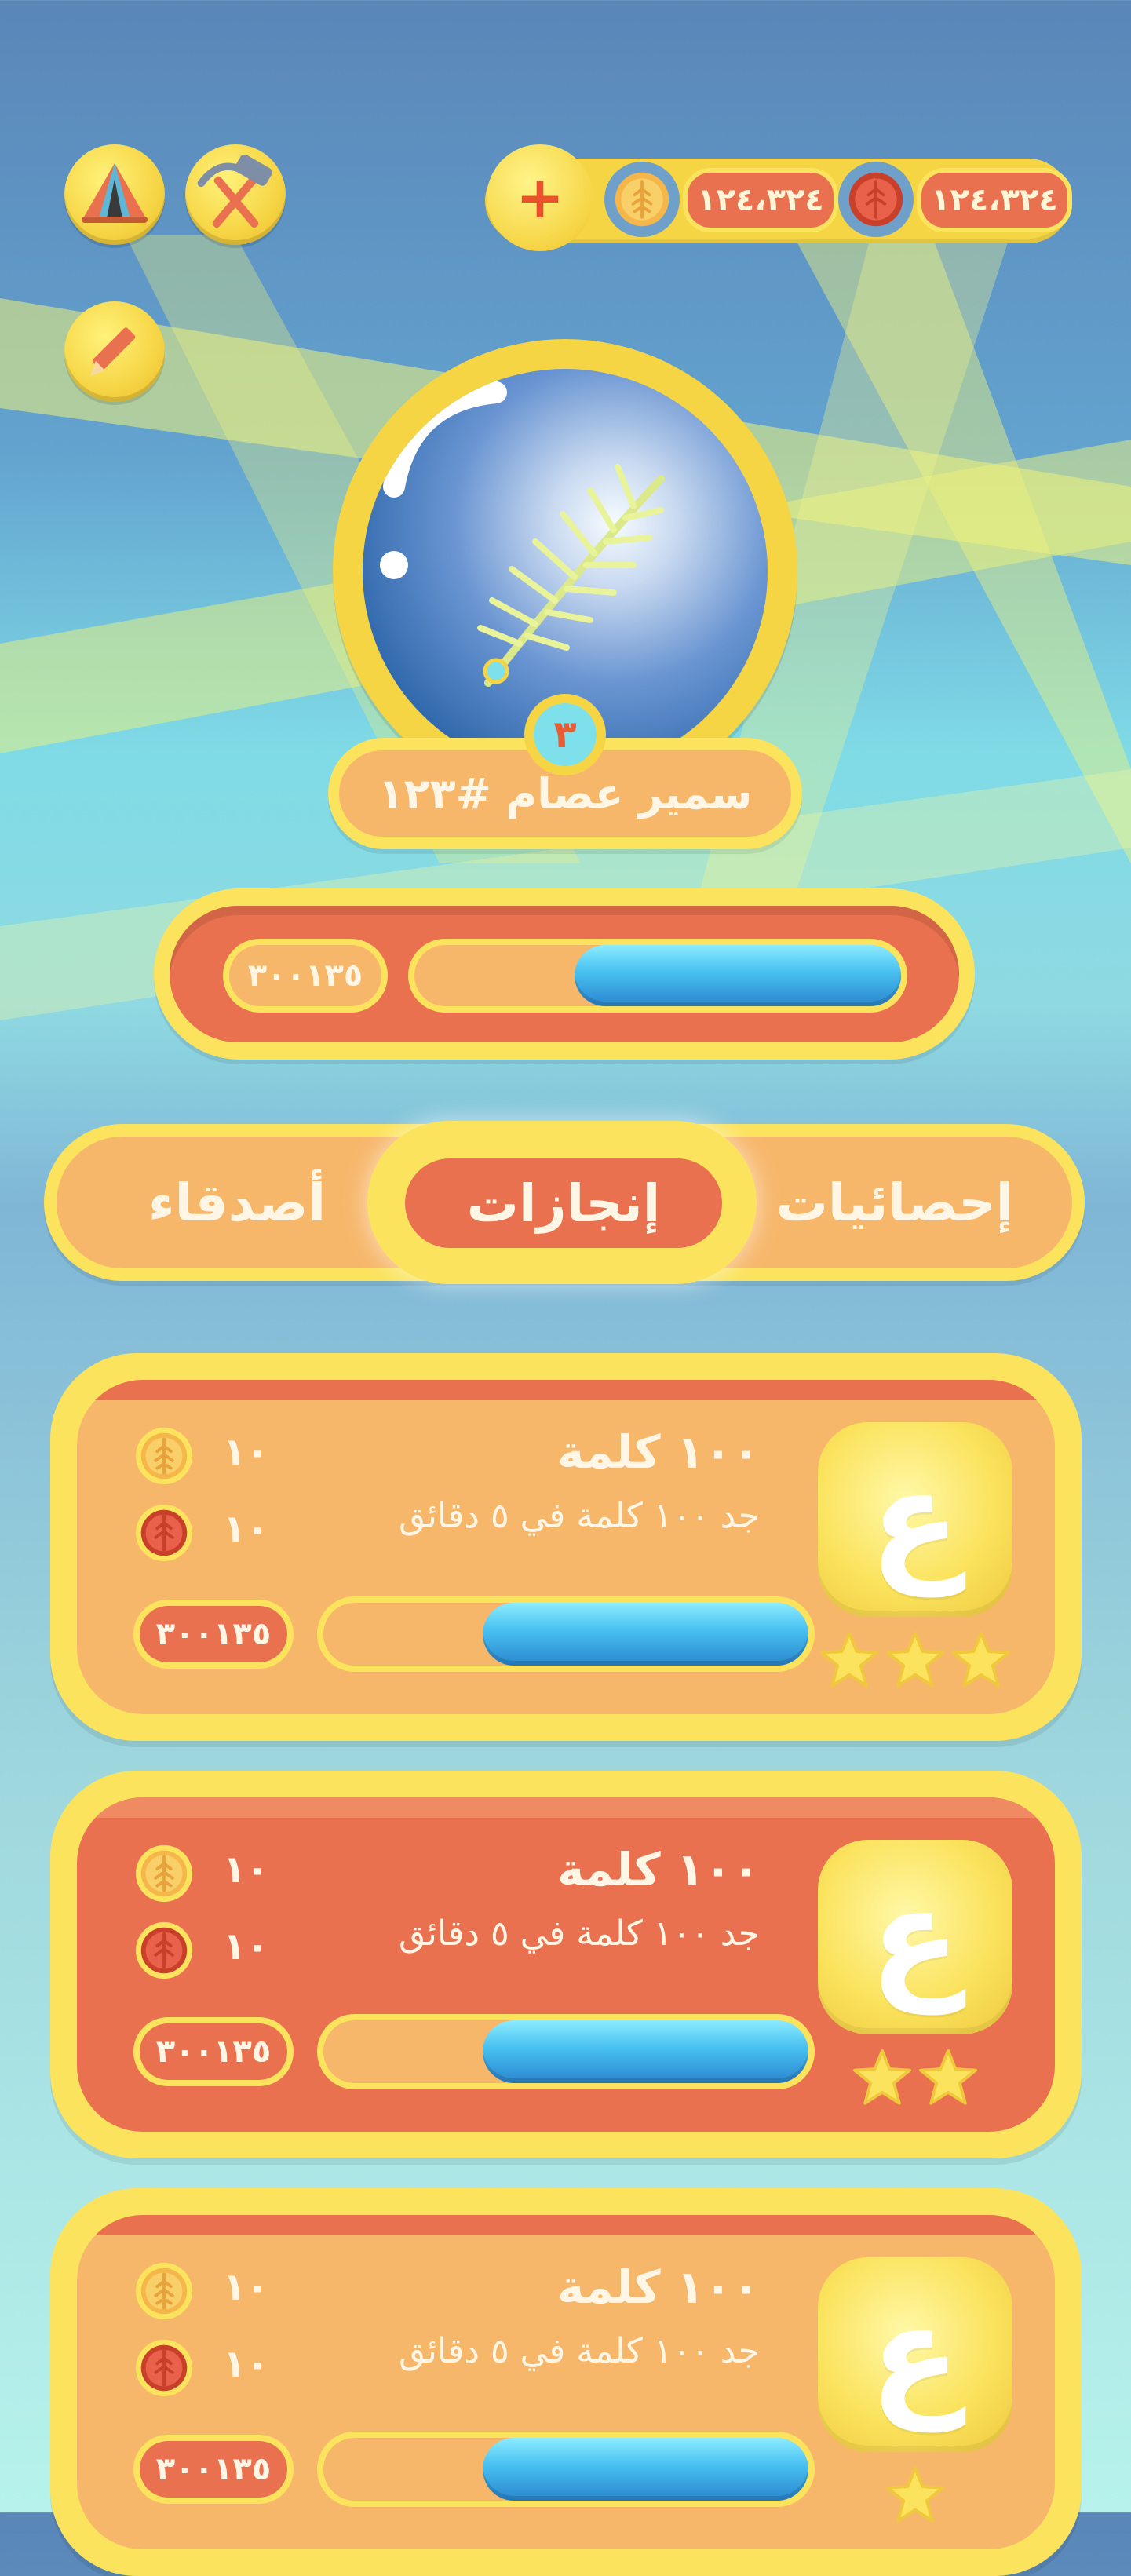  What do you see at coordinates (895, 1202) in the screenshot?
I see `tab-statistics: إحصائيات` at bounding box center [895, 1202].